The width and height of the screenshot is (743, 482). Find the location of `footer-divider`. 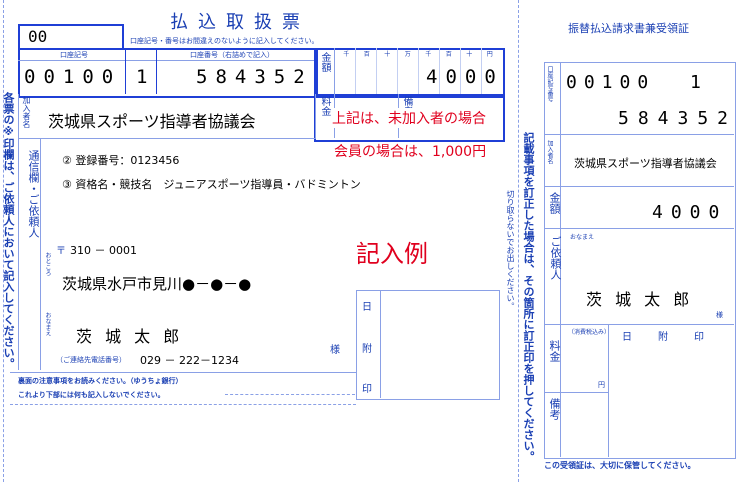

footer-divider is located at coordinates (183, 372).